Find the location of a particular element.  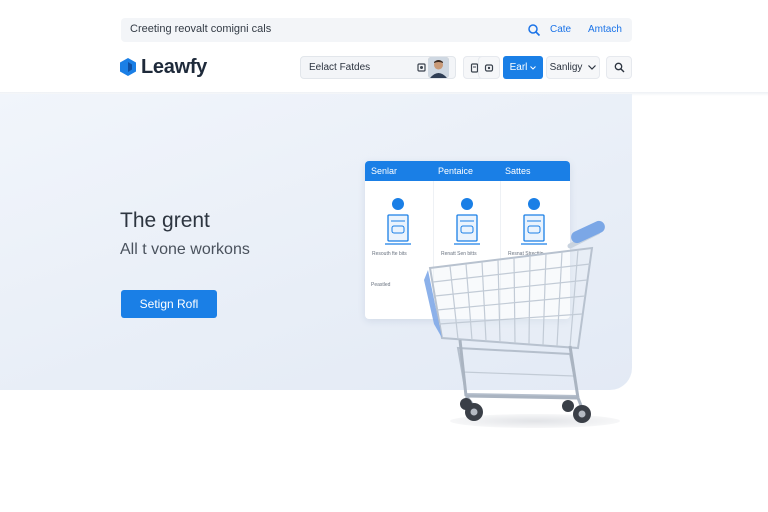

settings-icon is located at coordinates (489, 67).